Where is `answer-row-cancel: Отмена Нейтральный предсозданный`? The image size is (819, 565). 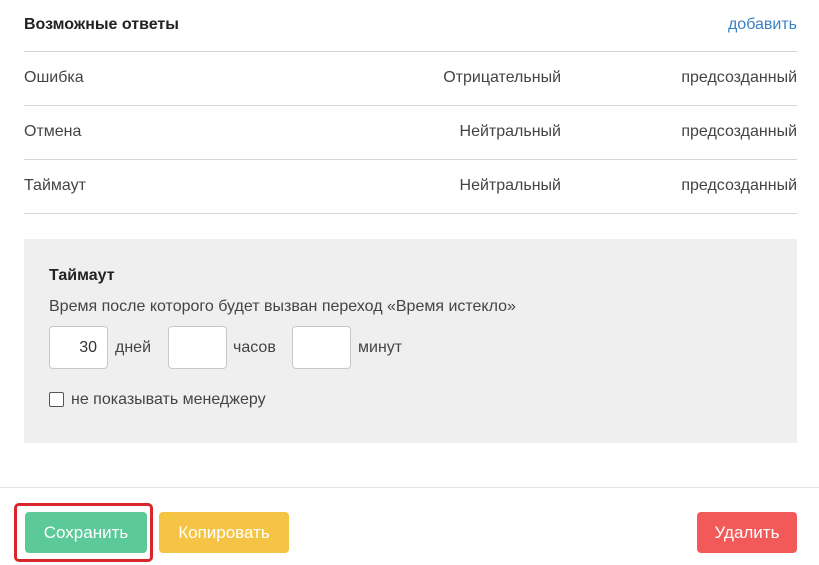
answer-row-cancel: Отмена Нейтральный предсозданный is located at coordinates (410, 133).